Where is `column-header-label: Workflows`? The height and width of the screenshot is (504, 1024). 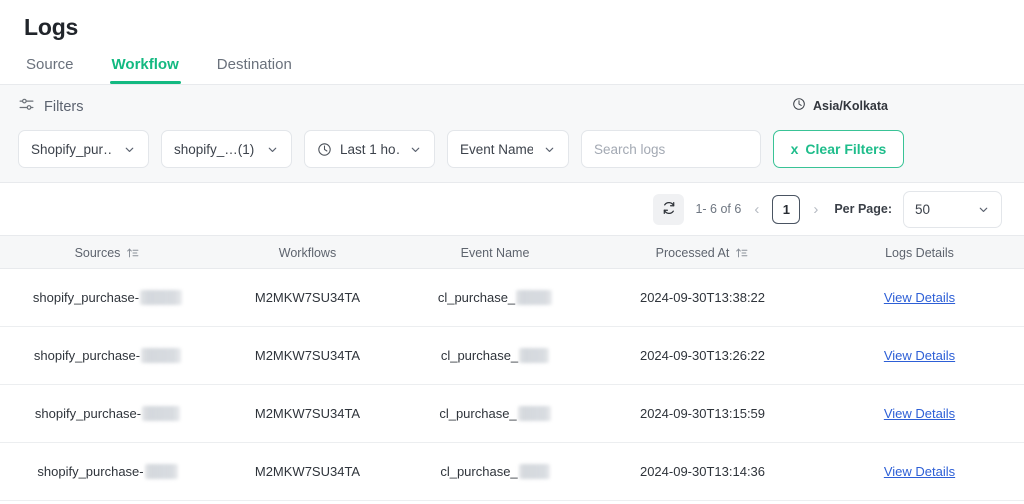 column-header-label: Workflows is located at coordinates (307, 253).